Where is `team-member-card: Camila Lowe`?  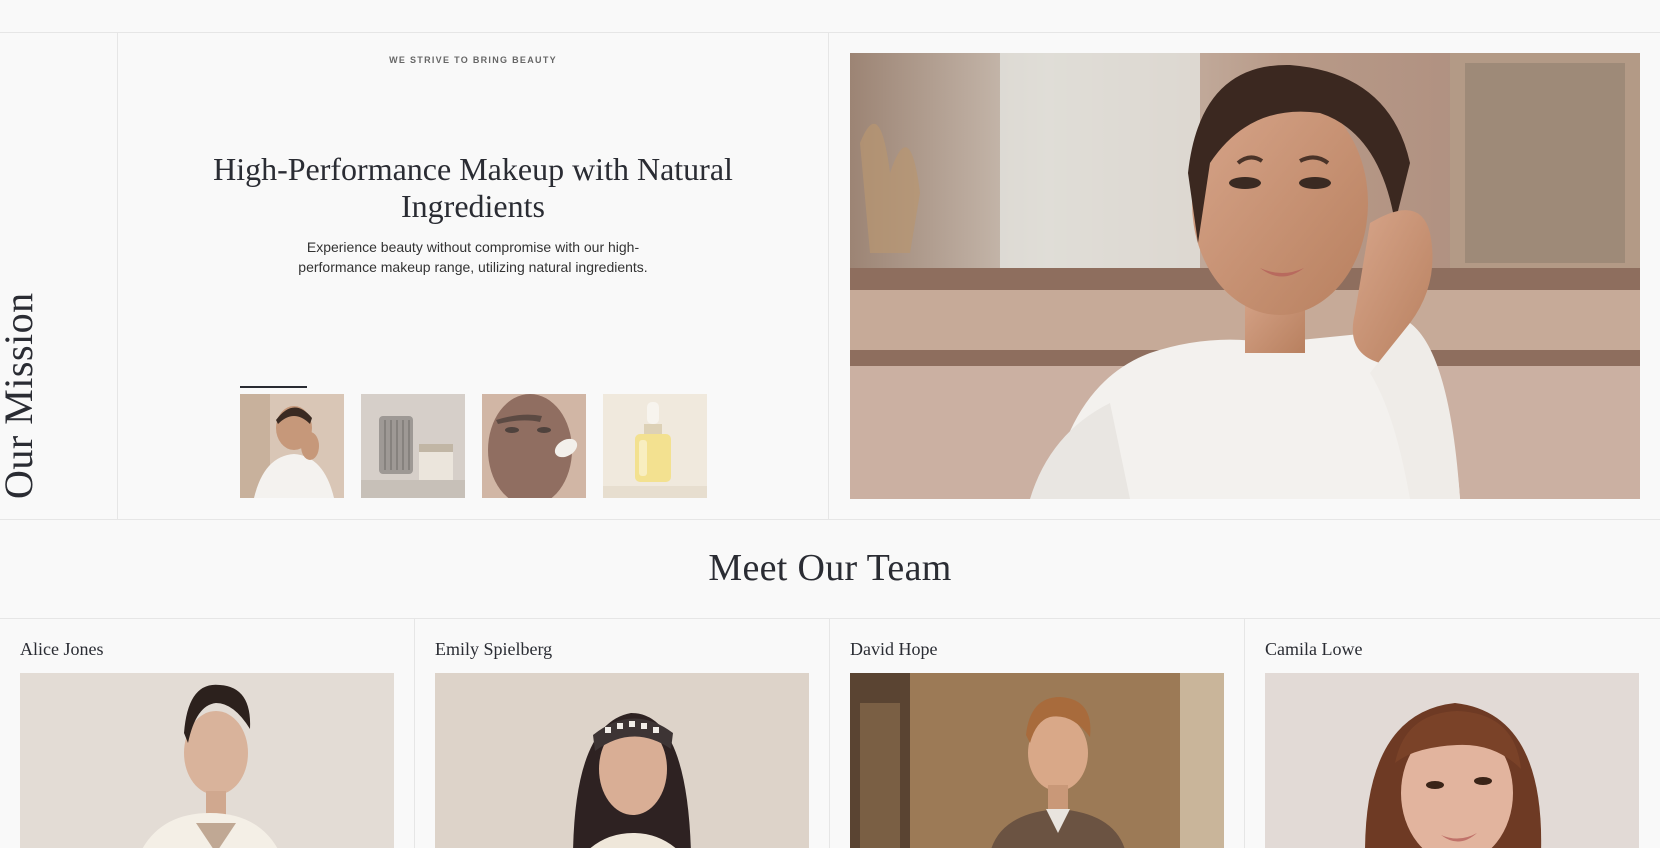 team-member-card: Camila Lowe is located at coordinates (1452, 733).